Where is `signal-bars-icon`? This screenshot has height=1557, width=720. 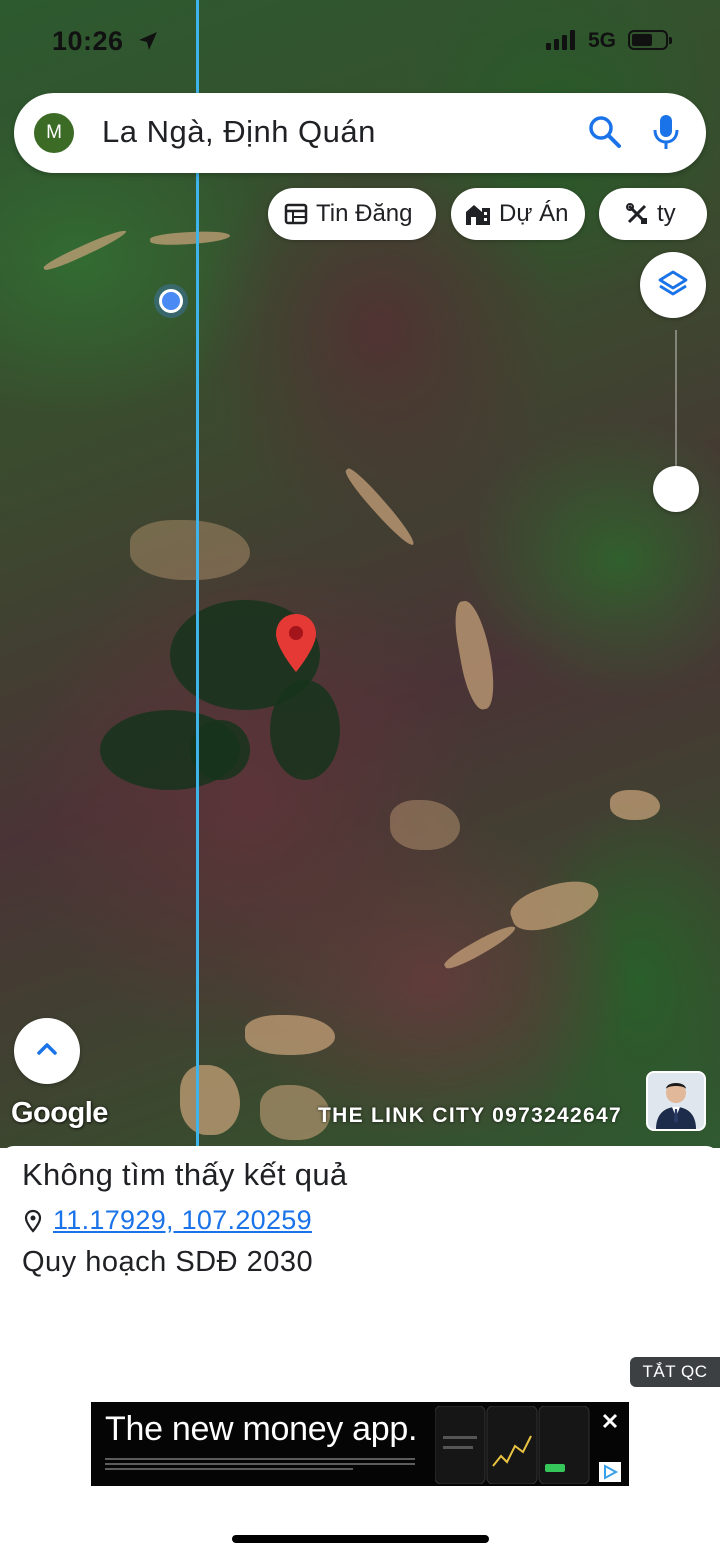 signal-bars-icon is located at coordinates (563, 40).